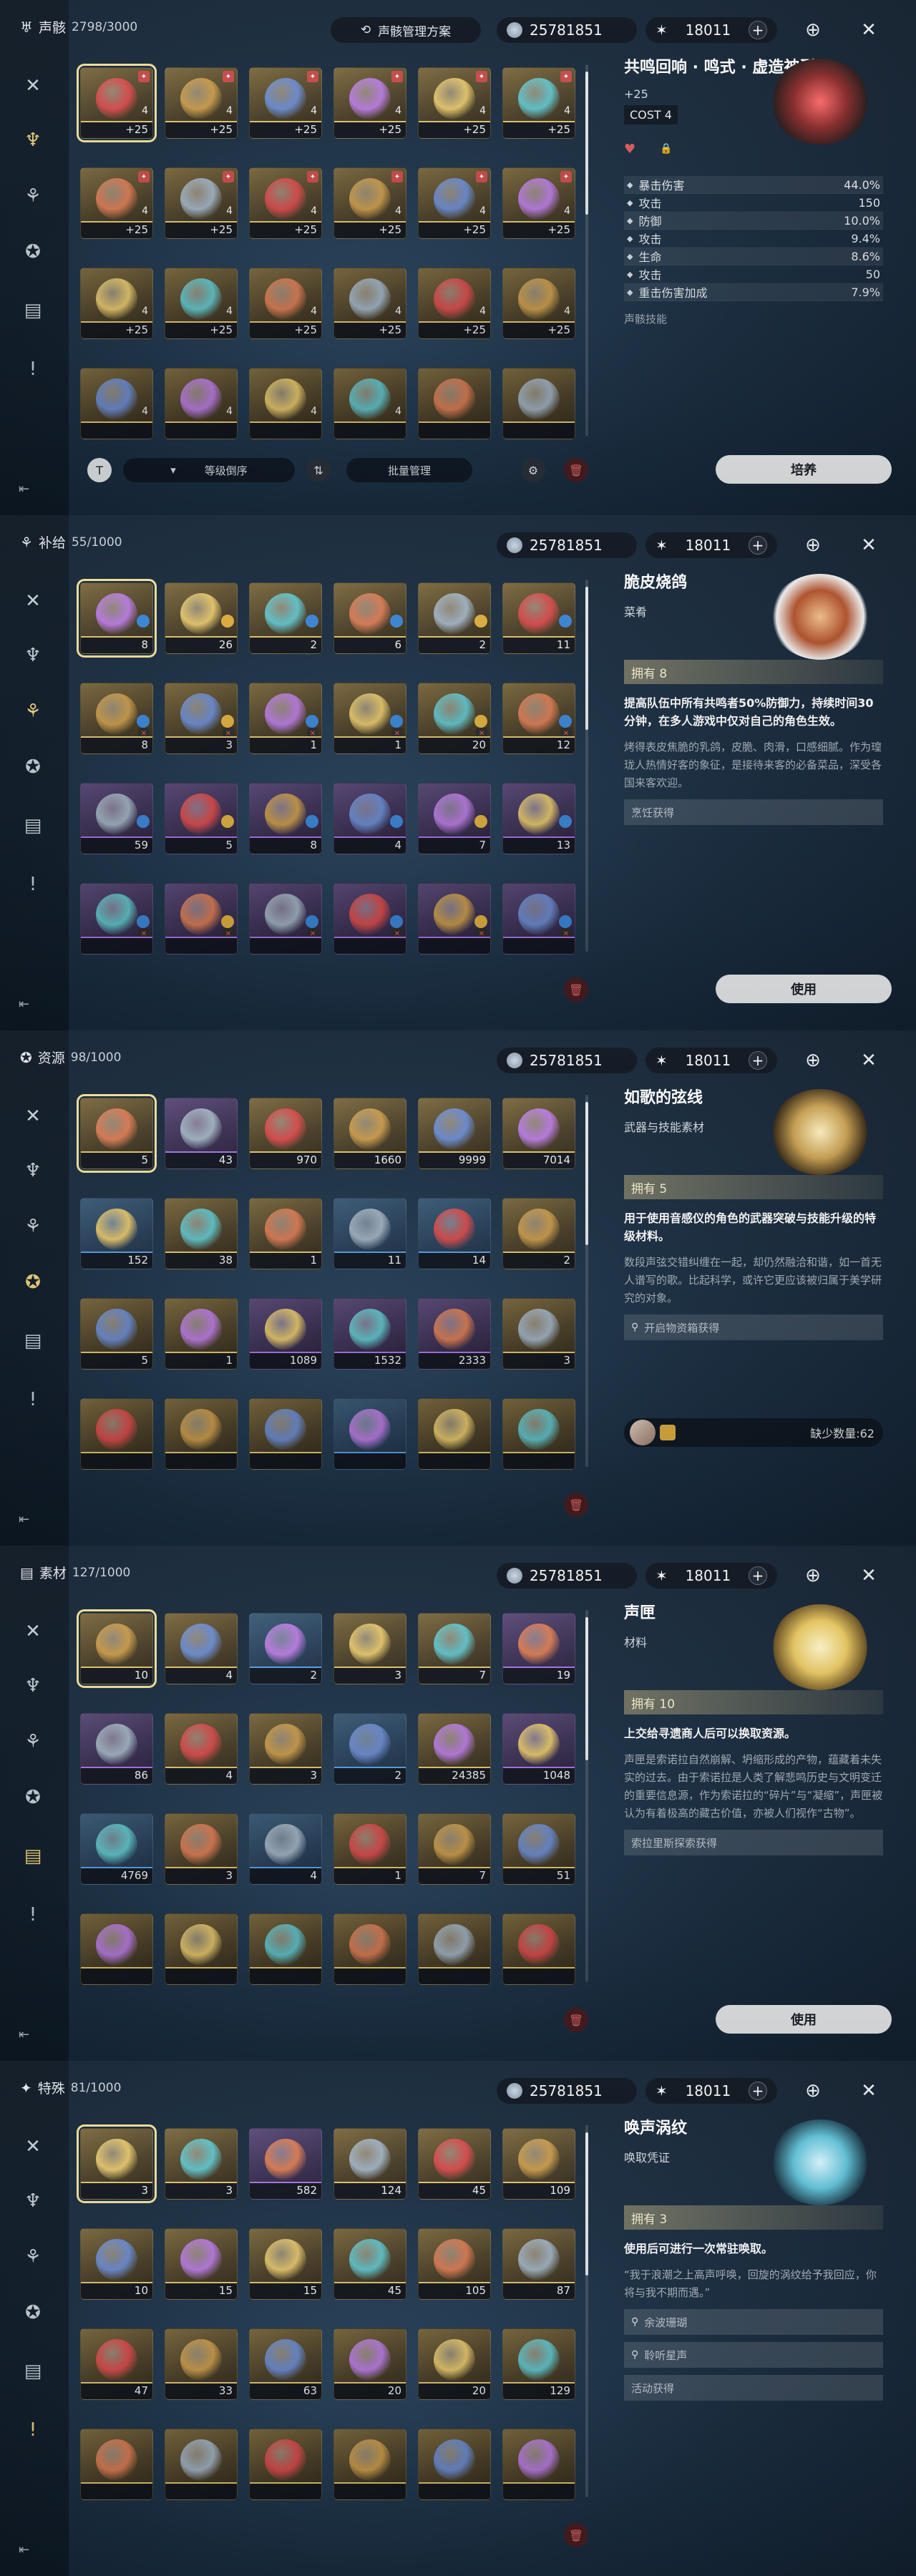 The width and height of the screenshot is (916, 2576). I want to click on item-slot: 4769, so click(116, 1849).